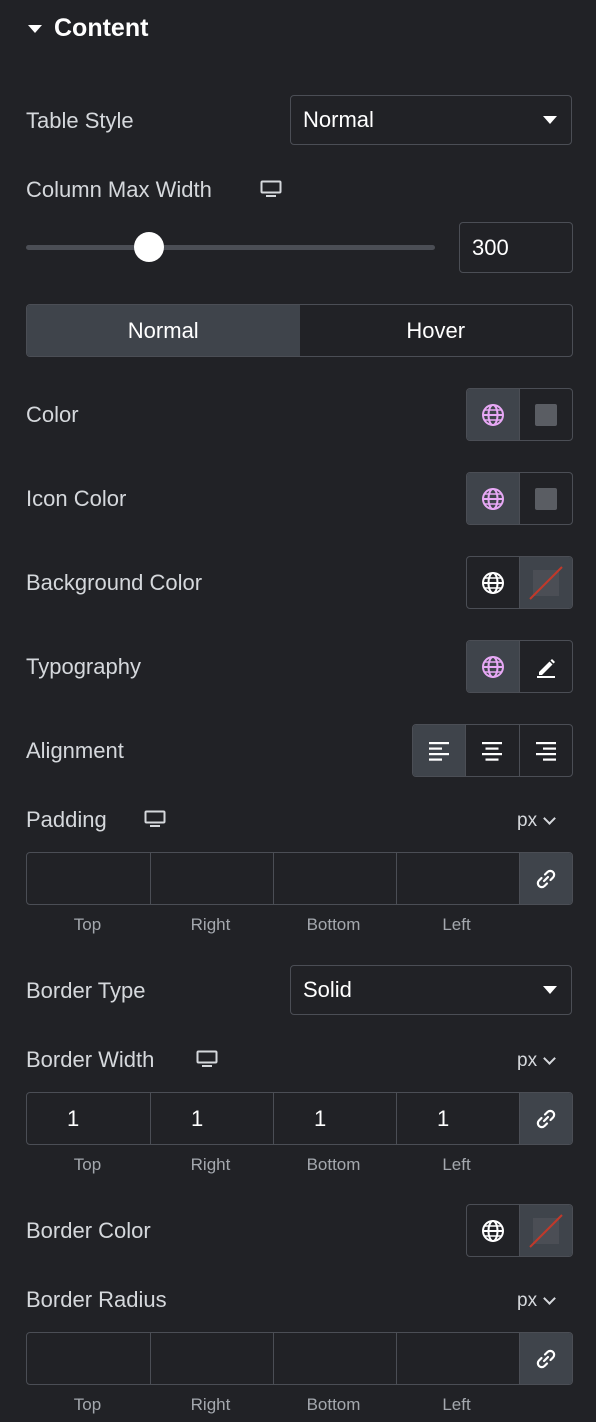 This screenshot has height=1422, width=596. I want to click on section-toggle: Content, so click(88, 28).